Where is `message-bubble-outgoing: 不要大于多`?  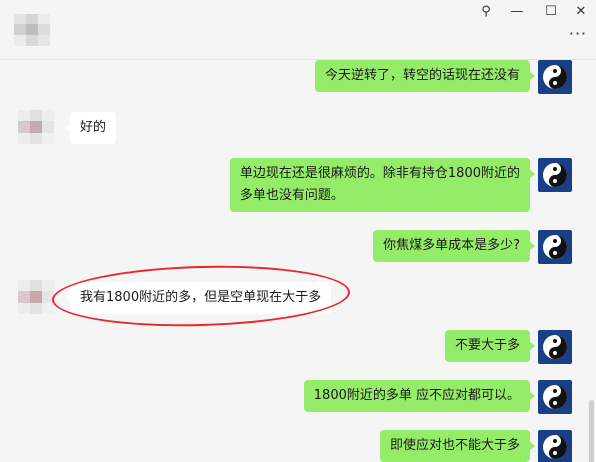
message-bubble-outgoing: 不要大于多 is located at coordinates (490, 346).